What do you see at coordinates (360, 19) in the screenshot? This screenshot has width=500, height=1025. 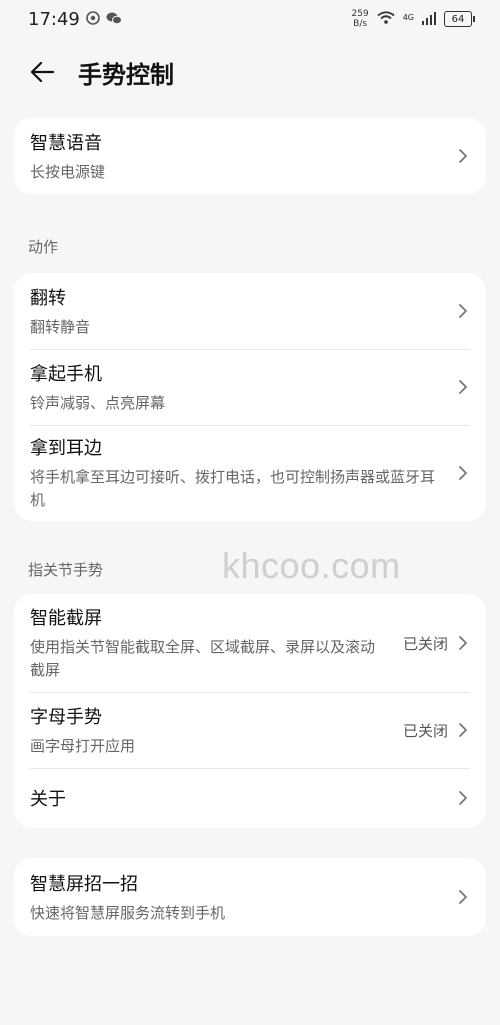 I see `network-speed: 259 B/s` at bounding box center [360, 19].